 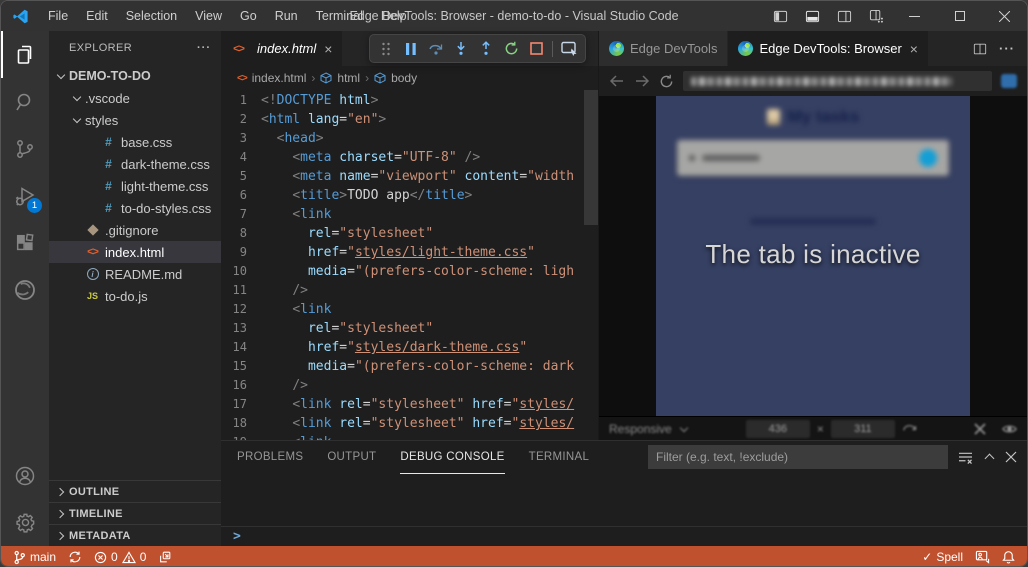 I want to click on tree-item-styles: styles, so click(x=135, y=120).